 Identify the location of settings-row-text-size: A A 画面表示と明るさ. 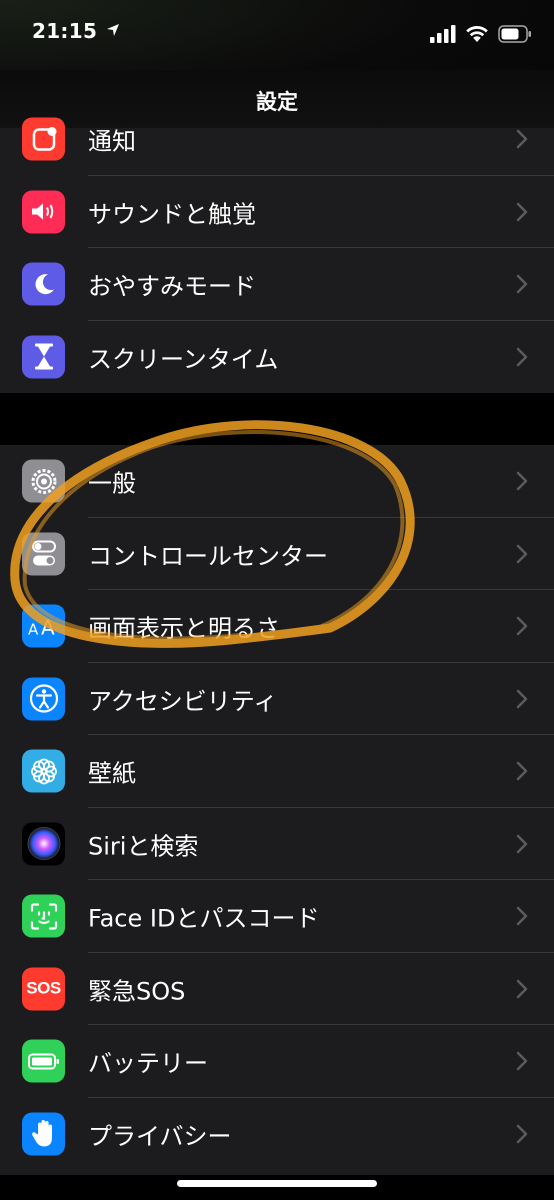
(277, 626).